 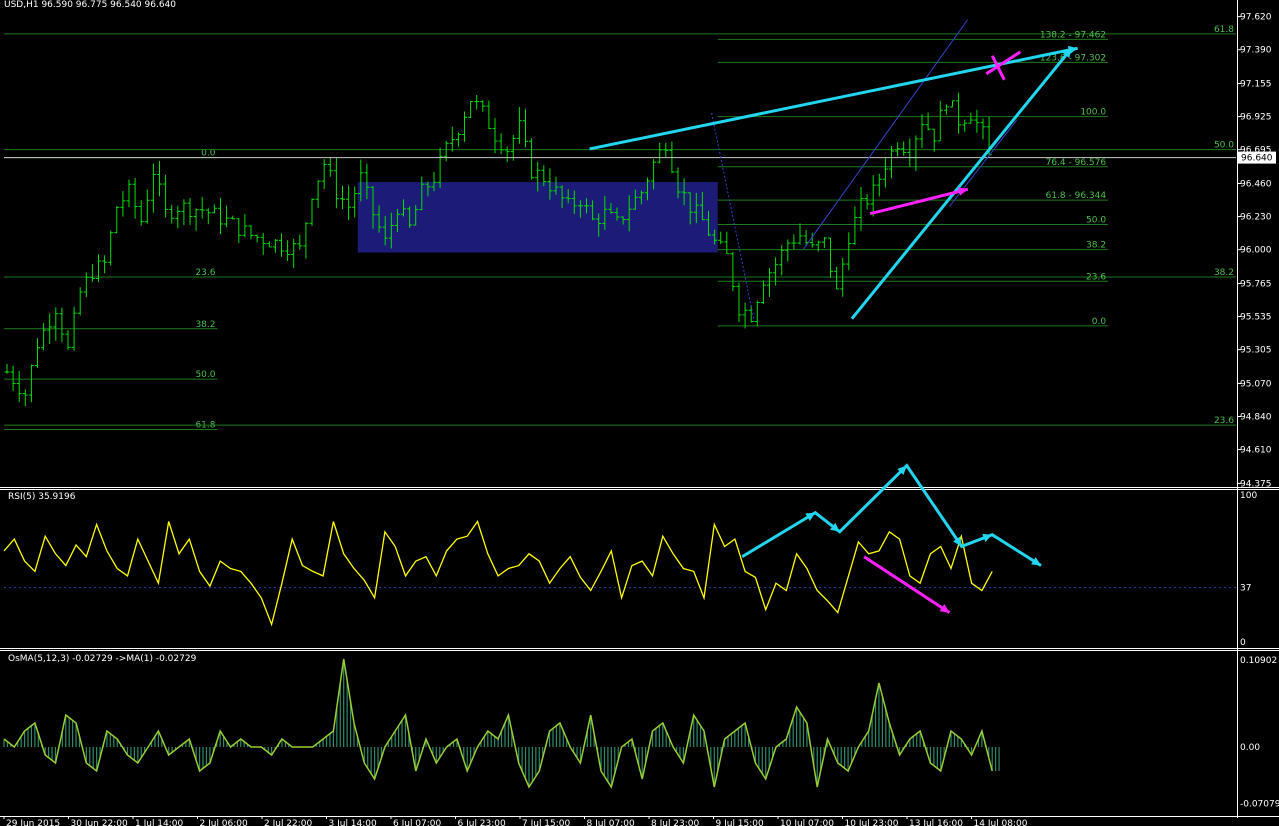 What do you see at coordinates (482, 822) in the screenshot?
I see `time-tick-label: 6 Jul 23:00` at bounding box center [482, 822].